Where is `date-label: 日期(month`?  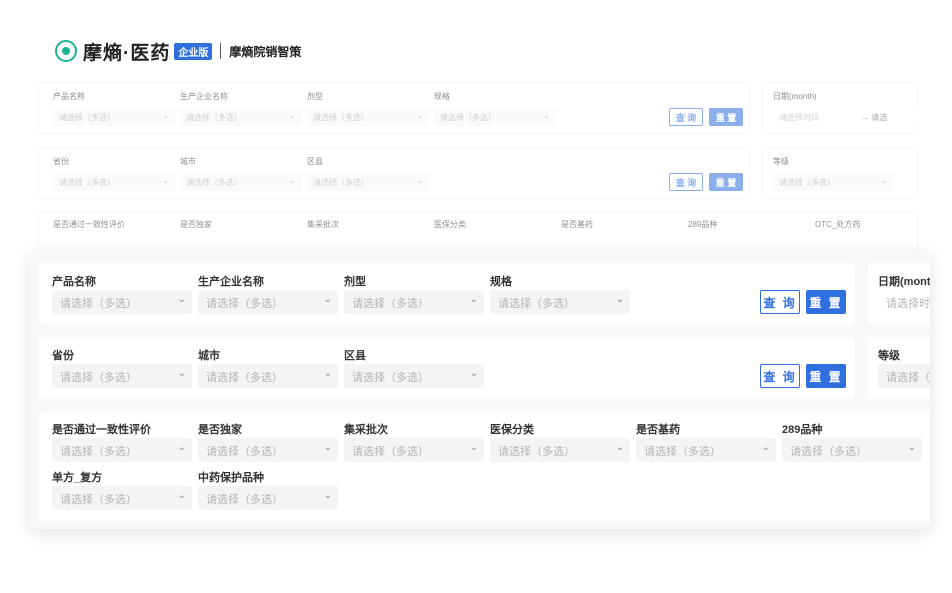
date-label: 日期(month is located at coordinates (904, 282).